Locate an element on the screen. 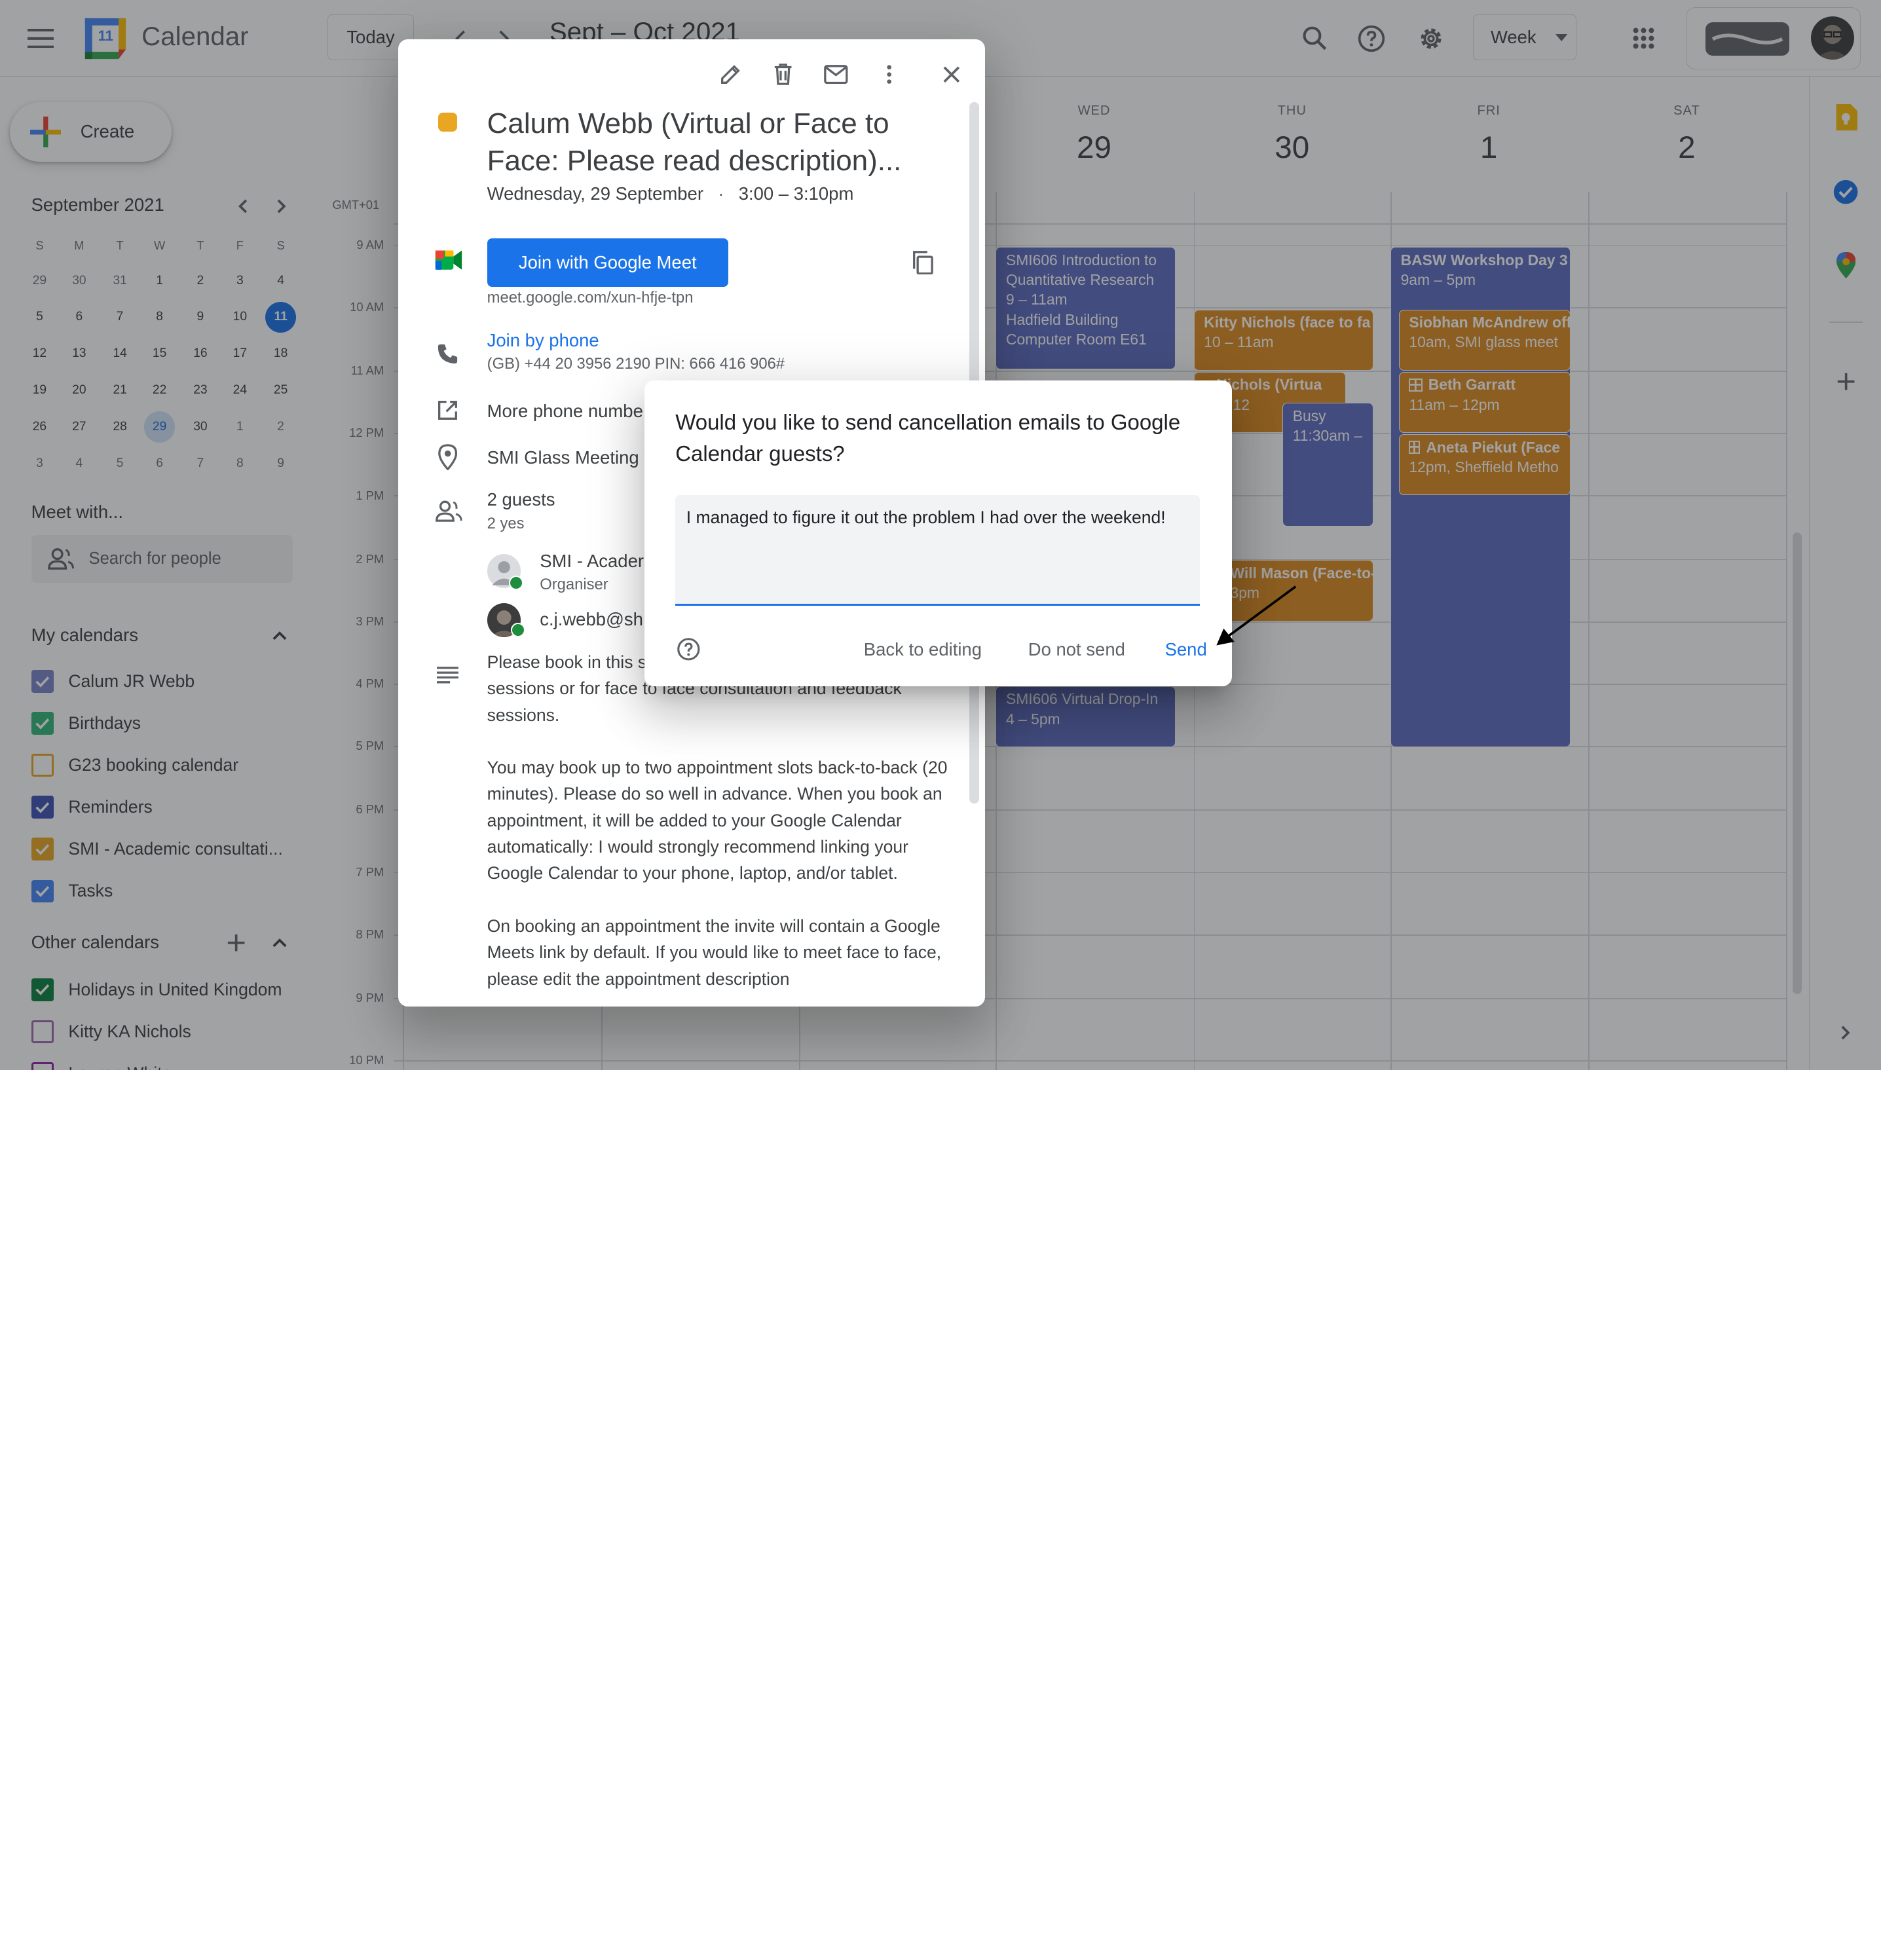 The height and width of the screenshot is (1960, 1881). delete-trash-icon is located at coordinates (783, 74).